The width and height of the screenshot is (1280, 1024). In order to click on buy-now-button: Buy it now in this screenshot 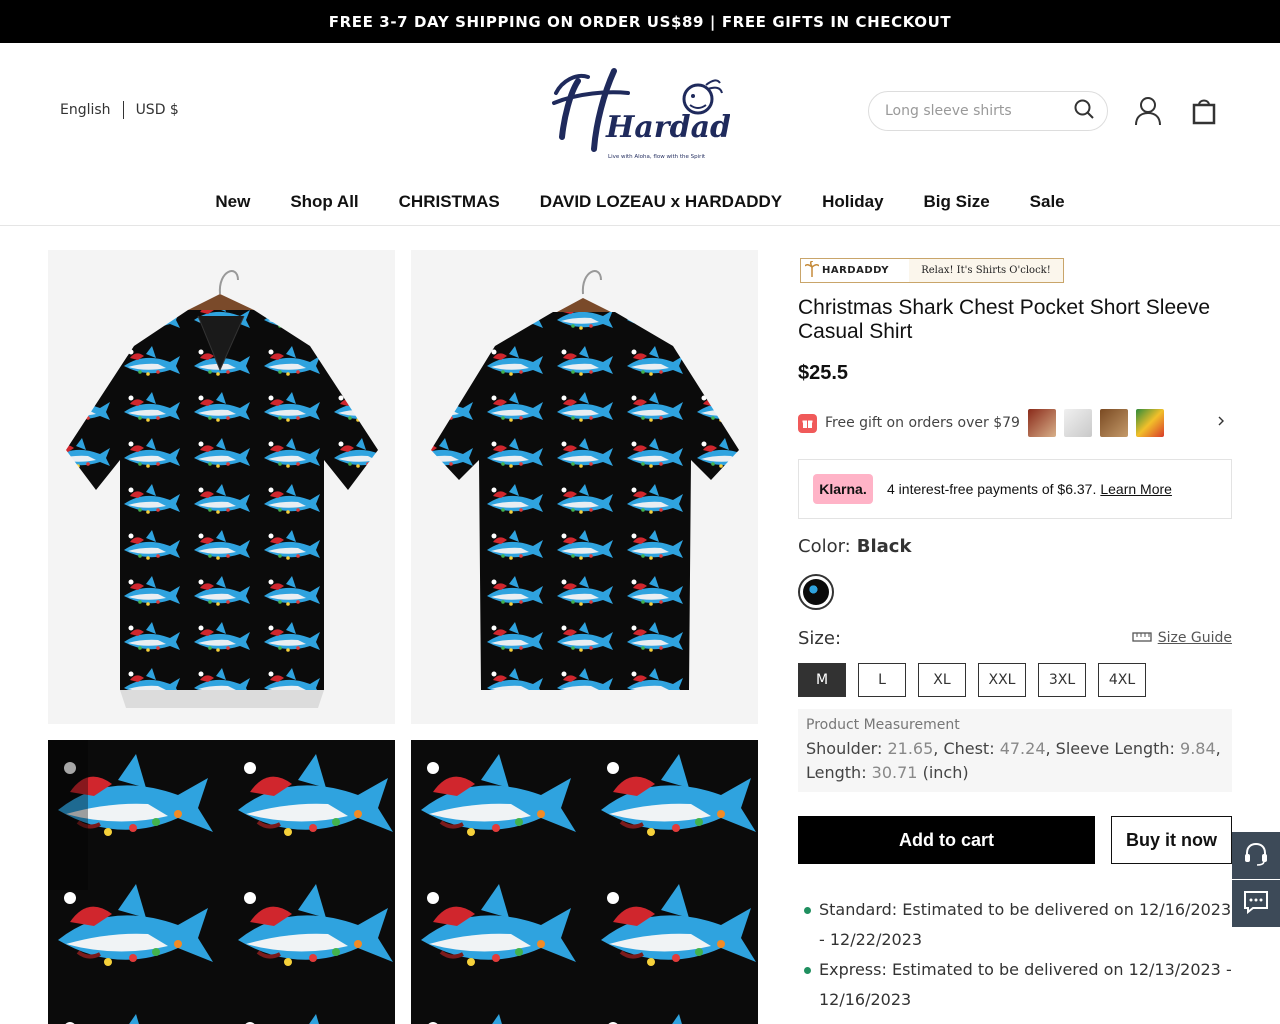, I will do `click(1171, 840)`.